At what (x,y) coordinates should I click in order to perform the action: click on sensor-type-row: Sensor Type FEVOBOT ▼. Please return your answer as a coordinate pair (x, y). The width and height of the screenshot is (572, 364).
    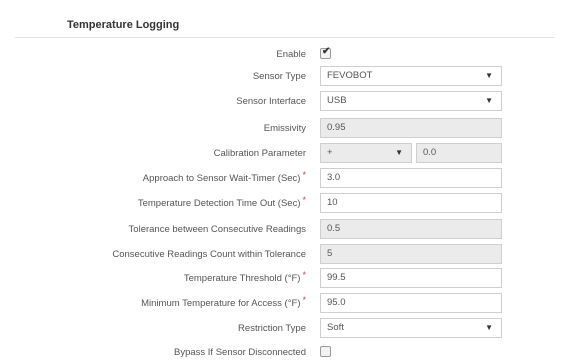
    Looking at the image, I should click on (286, 77).